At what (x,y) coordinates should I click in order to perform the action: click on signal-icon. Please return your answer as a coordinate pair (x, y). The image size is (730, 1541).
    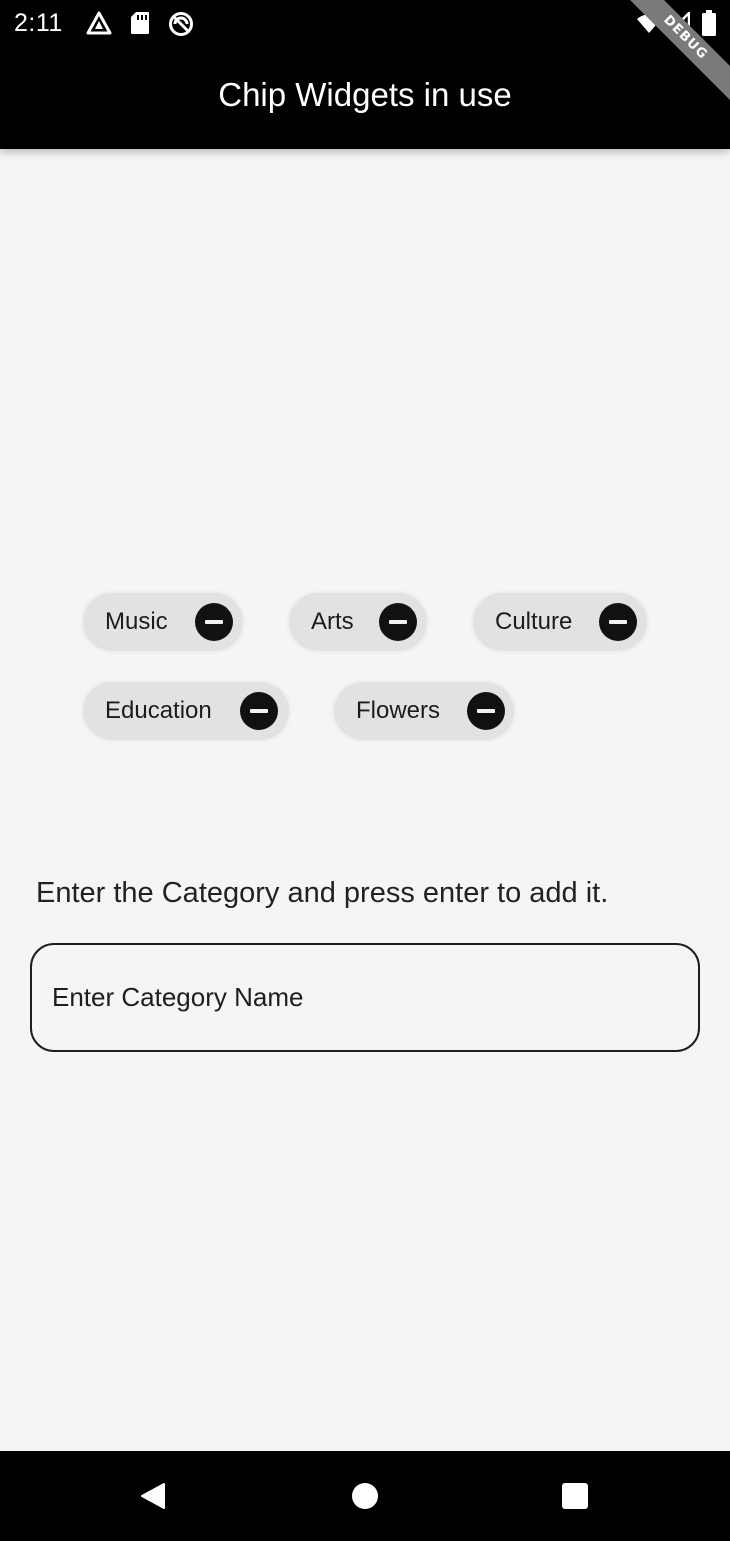
    Looking at the image, I should click on (679, 23).